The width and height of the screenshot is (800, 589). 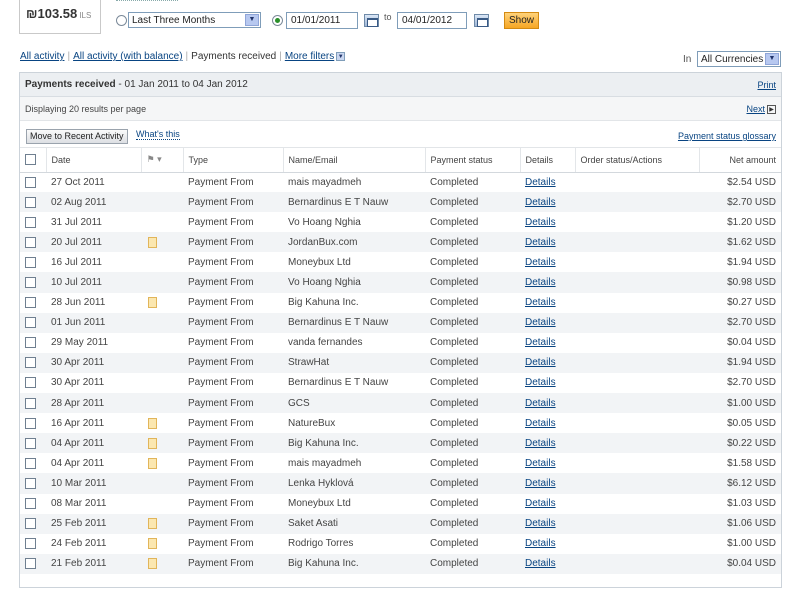 What do you see at coordinates (325, 463) in the screenshot?
I see `row-name: mais mayadmeh` at bounding box center [325, 463].